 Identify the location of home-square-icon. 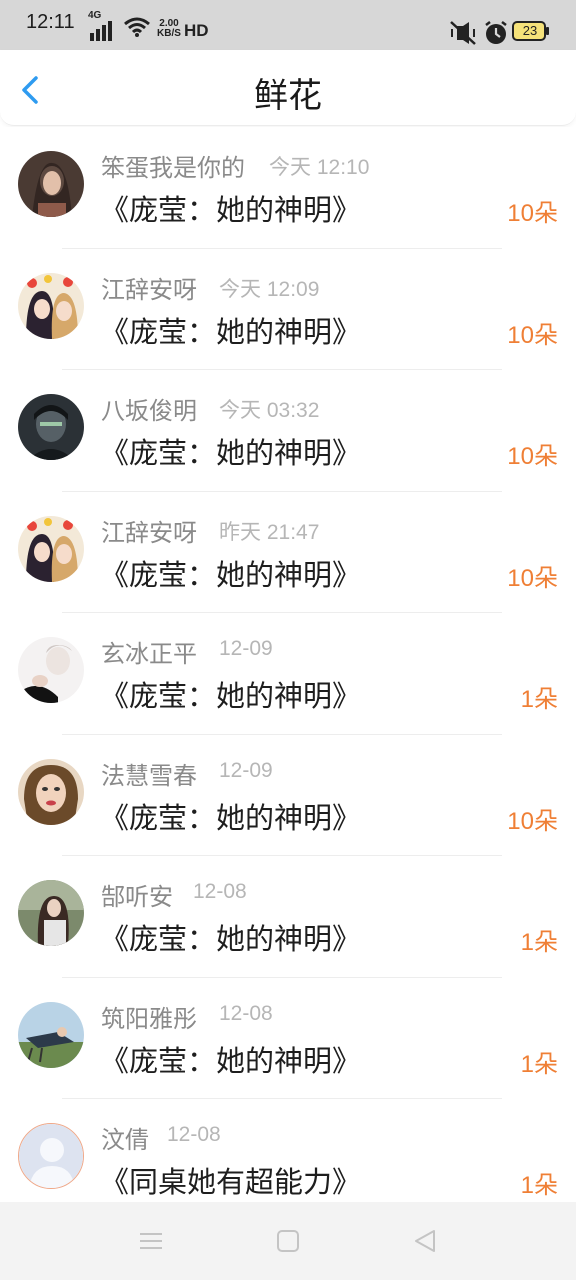
(288, 1241).